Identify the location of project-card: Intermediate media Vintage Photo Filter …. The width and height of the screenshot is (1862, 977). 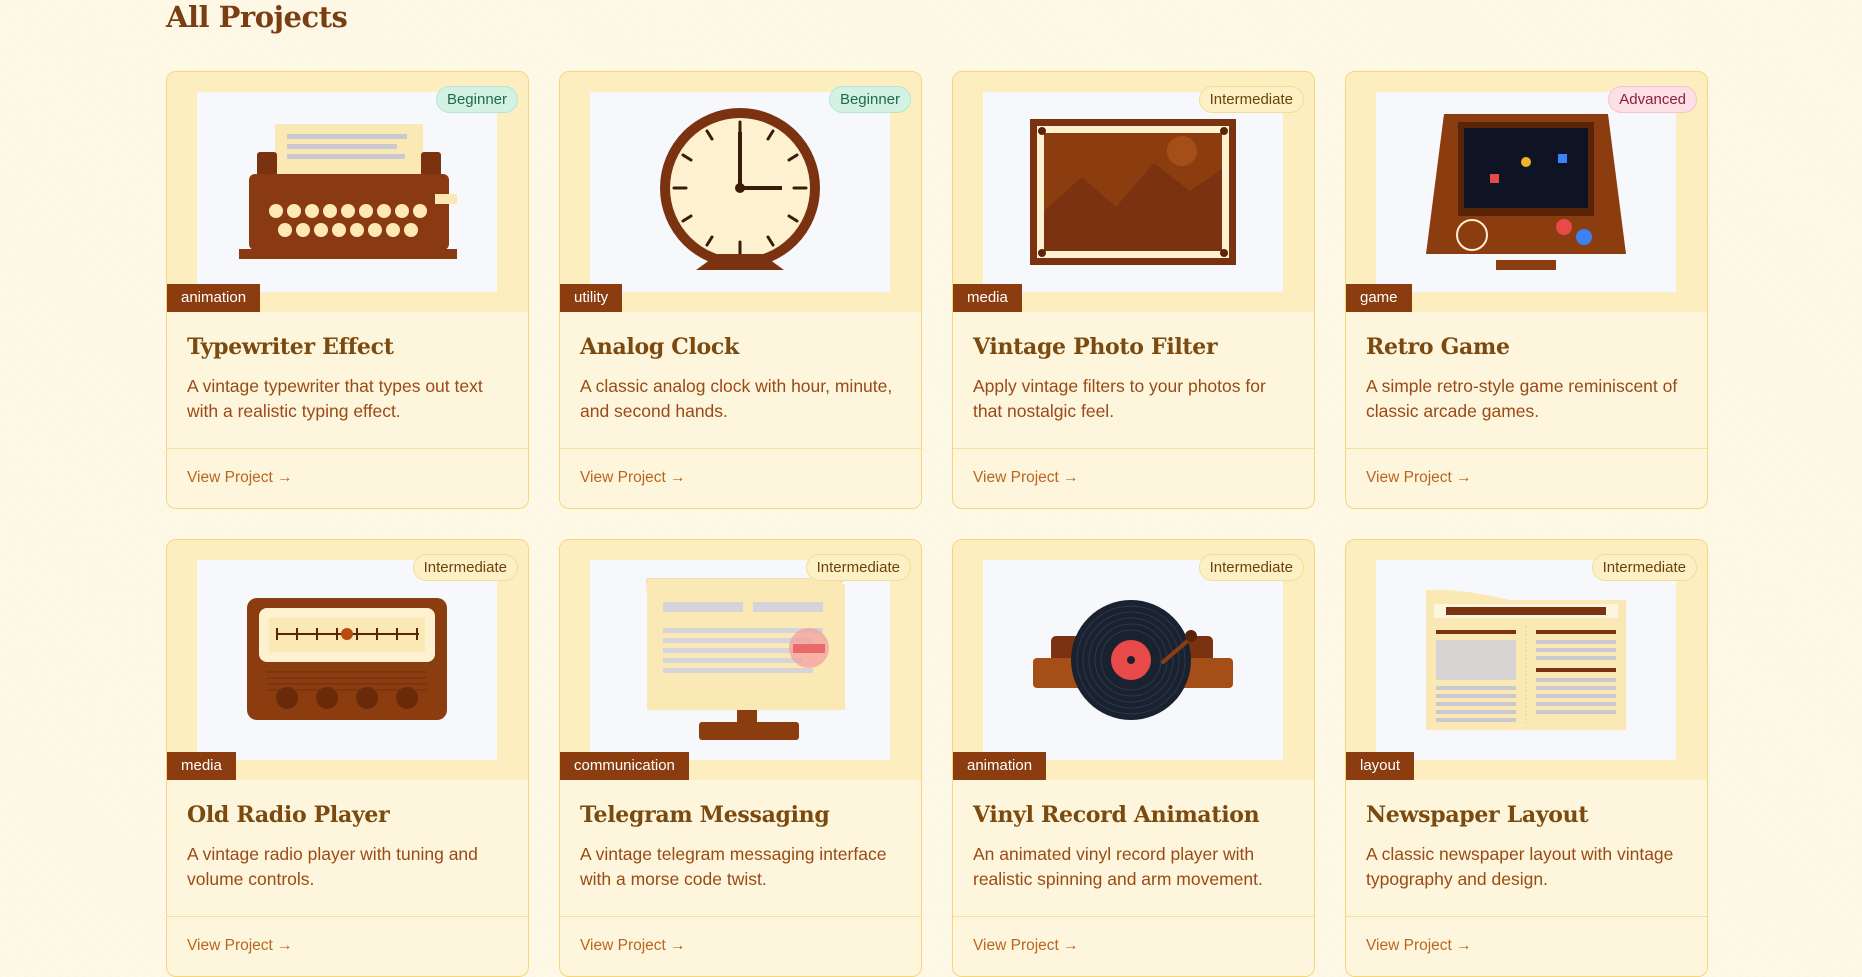
(1133, 290).